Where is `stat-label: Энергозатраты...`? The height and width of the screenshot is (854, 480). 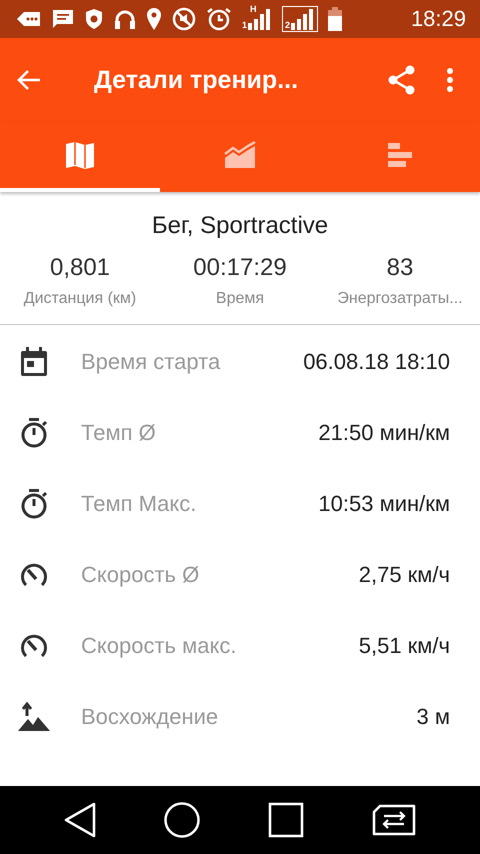
stat-label: Энергозатраты... is located at coordinates (400, 299).